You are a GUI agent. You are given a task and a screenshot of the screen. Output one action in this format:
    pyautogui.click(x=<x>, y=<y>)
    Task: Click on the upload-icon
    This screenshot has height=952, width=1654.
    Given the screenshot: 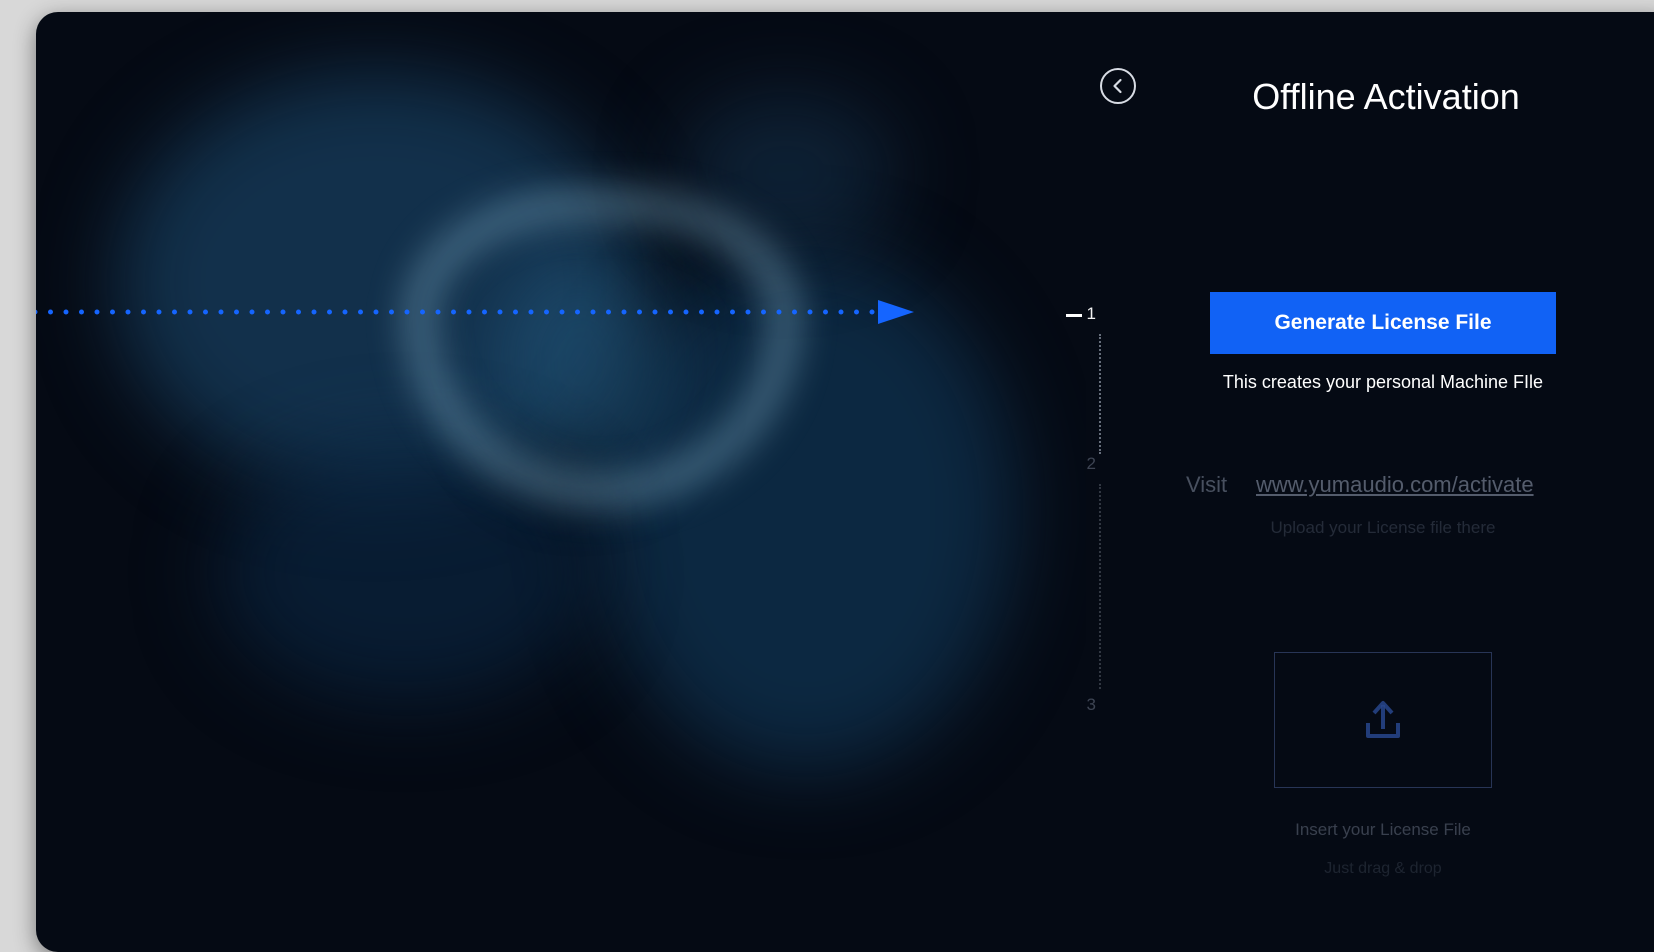 What is the action you would take?
    pyautogui.click(x=1383, y=719)
    